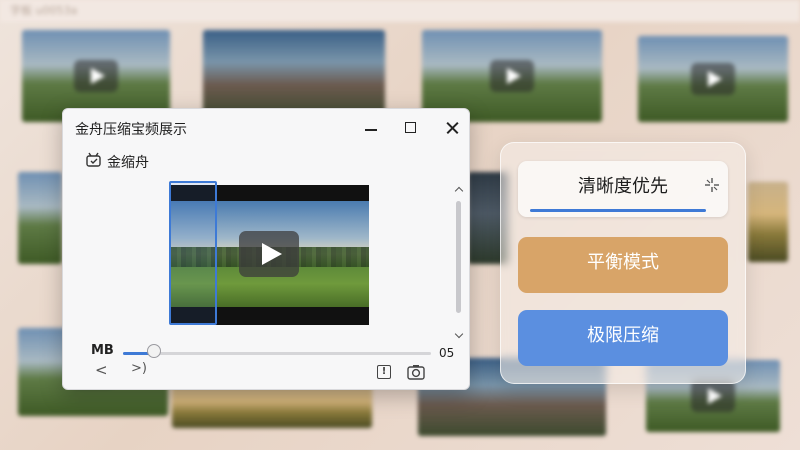 This screenshot has height=450, width=800. What do you see at coordinates (371, 128) in the screenshot?
I see `minimize-button` at bounding box center [371, 128].